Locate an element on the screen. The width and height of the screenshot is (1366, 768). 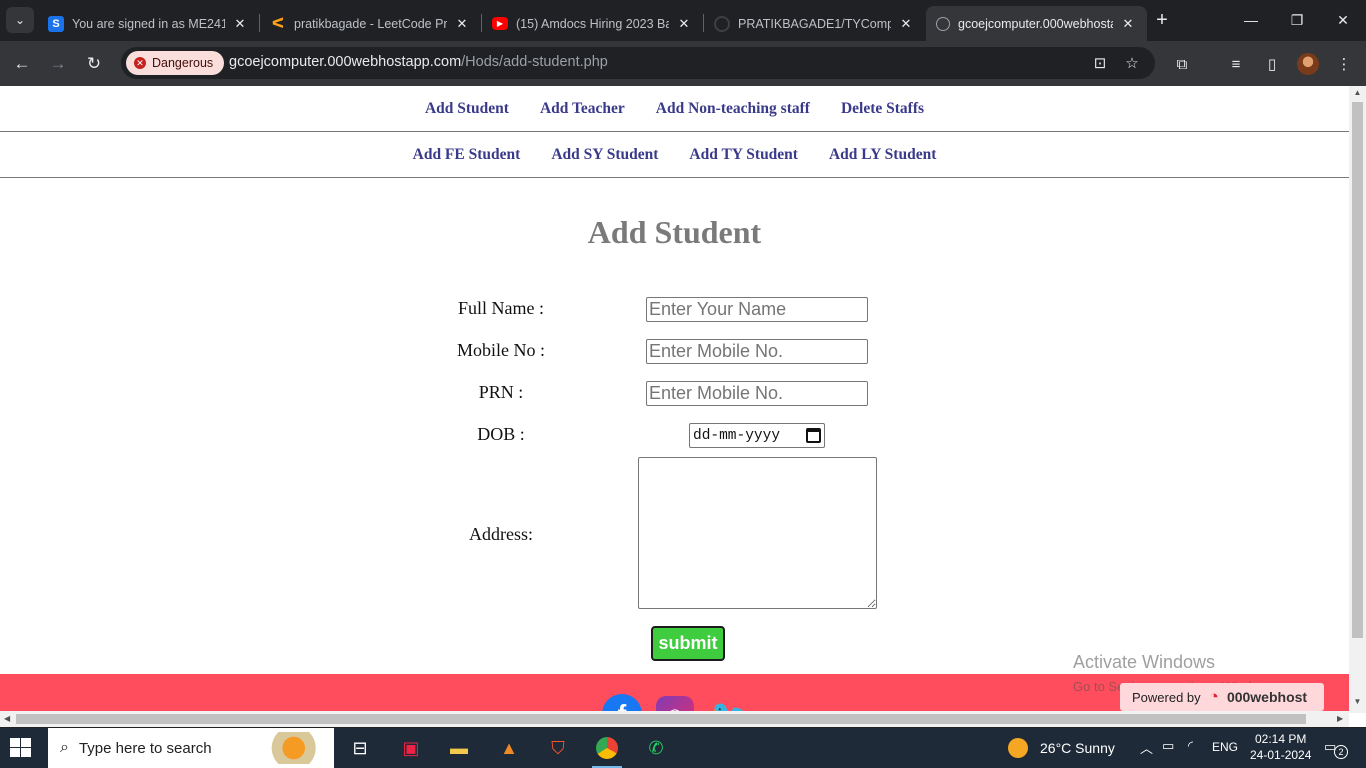
video-recorder-icon: ▣ is located at coordinates (411, 748).